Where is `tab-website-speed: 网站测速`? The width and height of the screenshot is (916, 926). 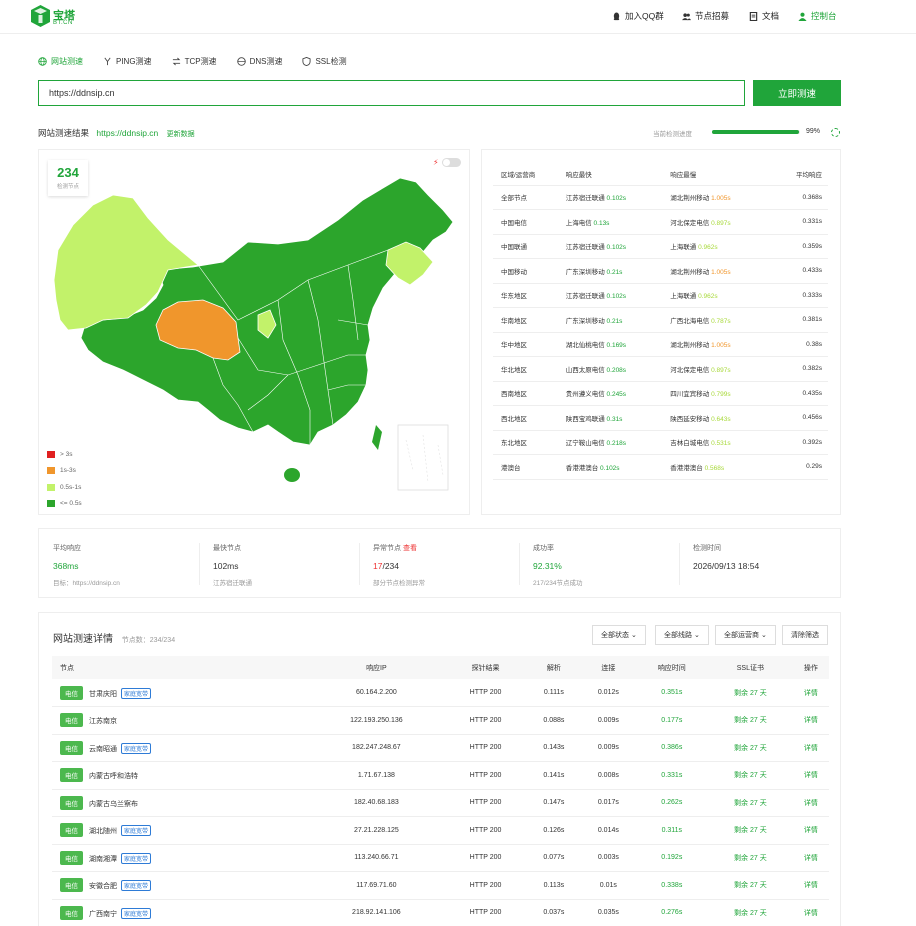 tab-website-speed: 网站测速 is located at coordinates (60, 61).